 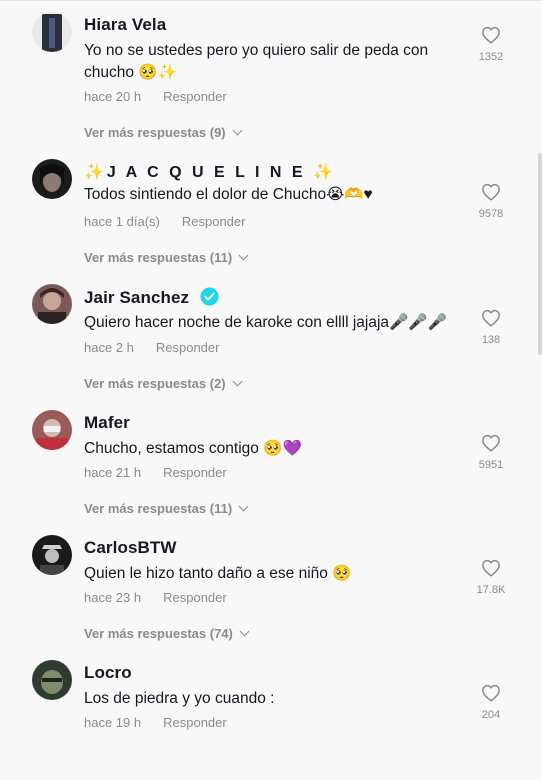 I want to click on verified-badge-icon, so click(x=209, y=296).